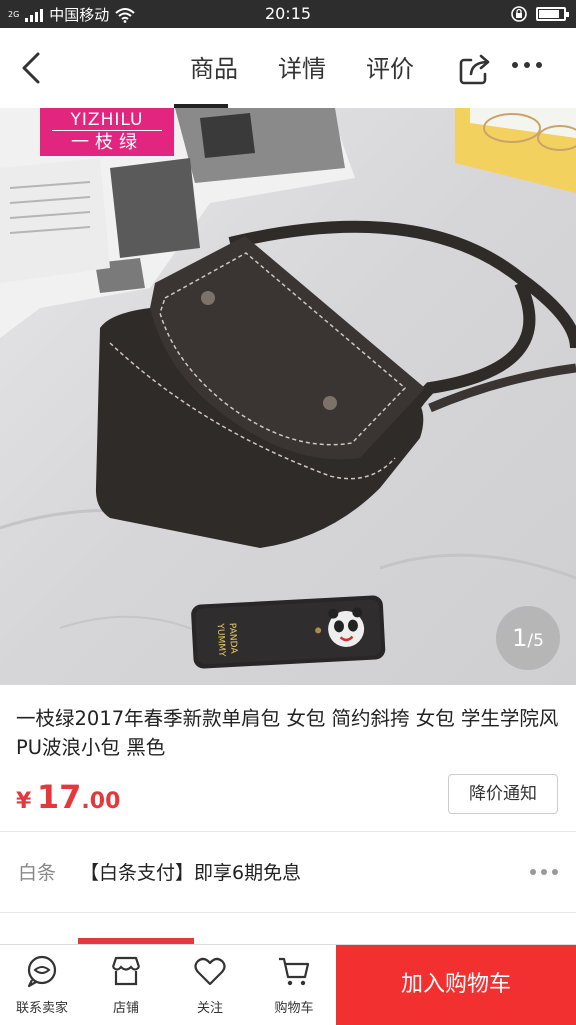 The image size is (576, 1025). Describe the element at coordinates (41, 1008) in the screenshot. I see `contact-seller-label: 联系卖家` at that location.